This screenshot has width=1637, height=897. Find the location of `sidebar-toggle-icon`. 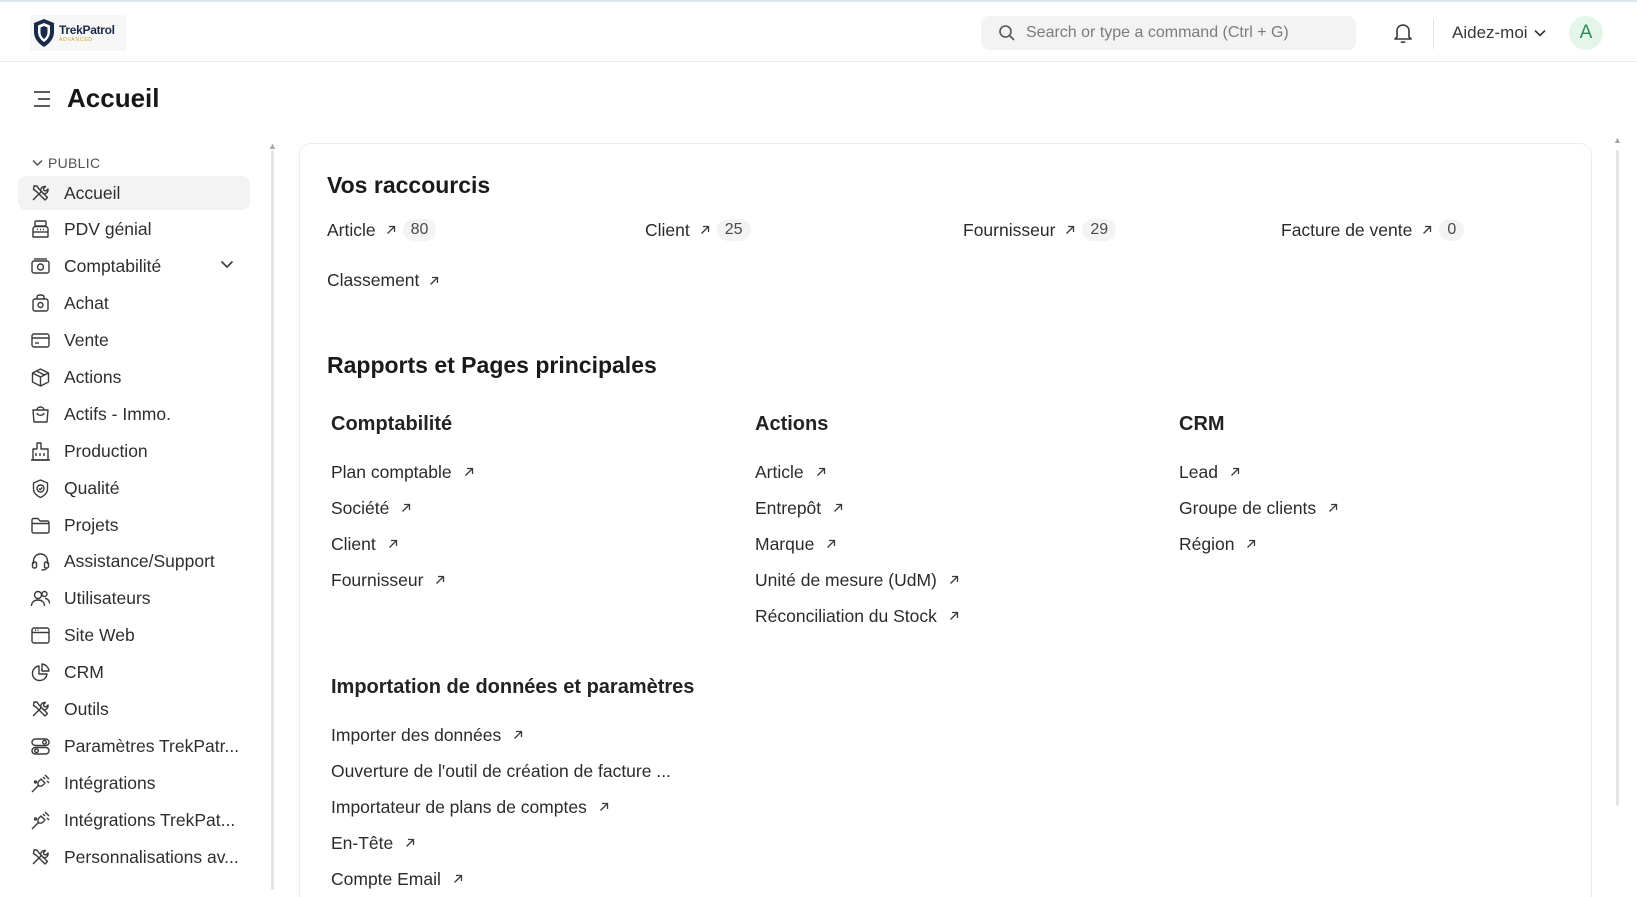

sidebar-toggle-icon is located at coordinates (42, 99).